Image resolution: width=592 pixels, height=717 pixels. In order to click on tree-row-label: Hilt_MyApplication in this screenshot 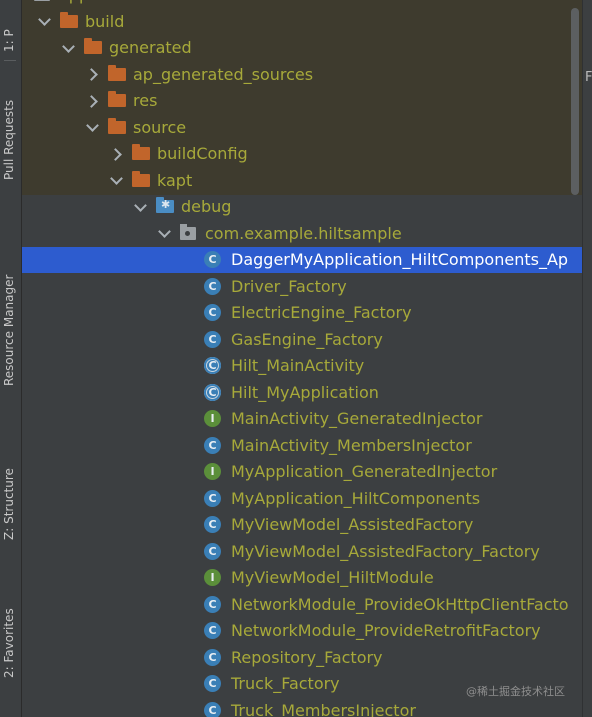, I will do `click(305, 392)`.